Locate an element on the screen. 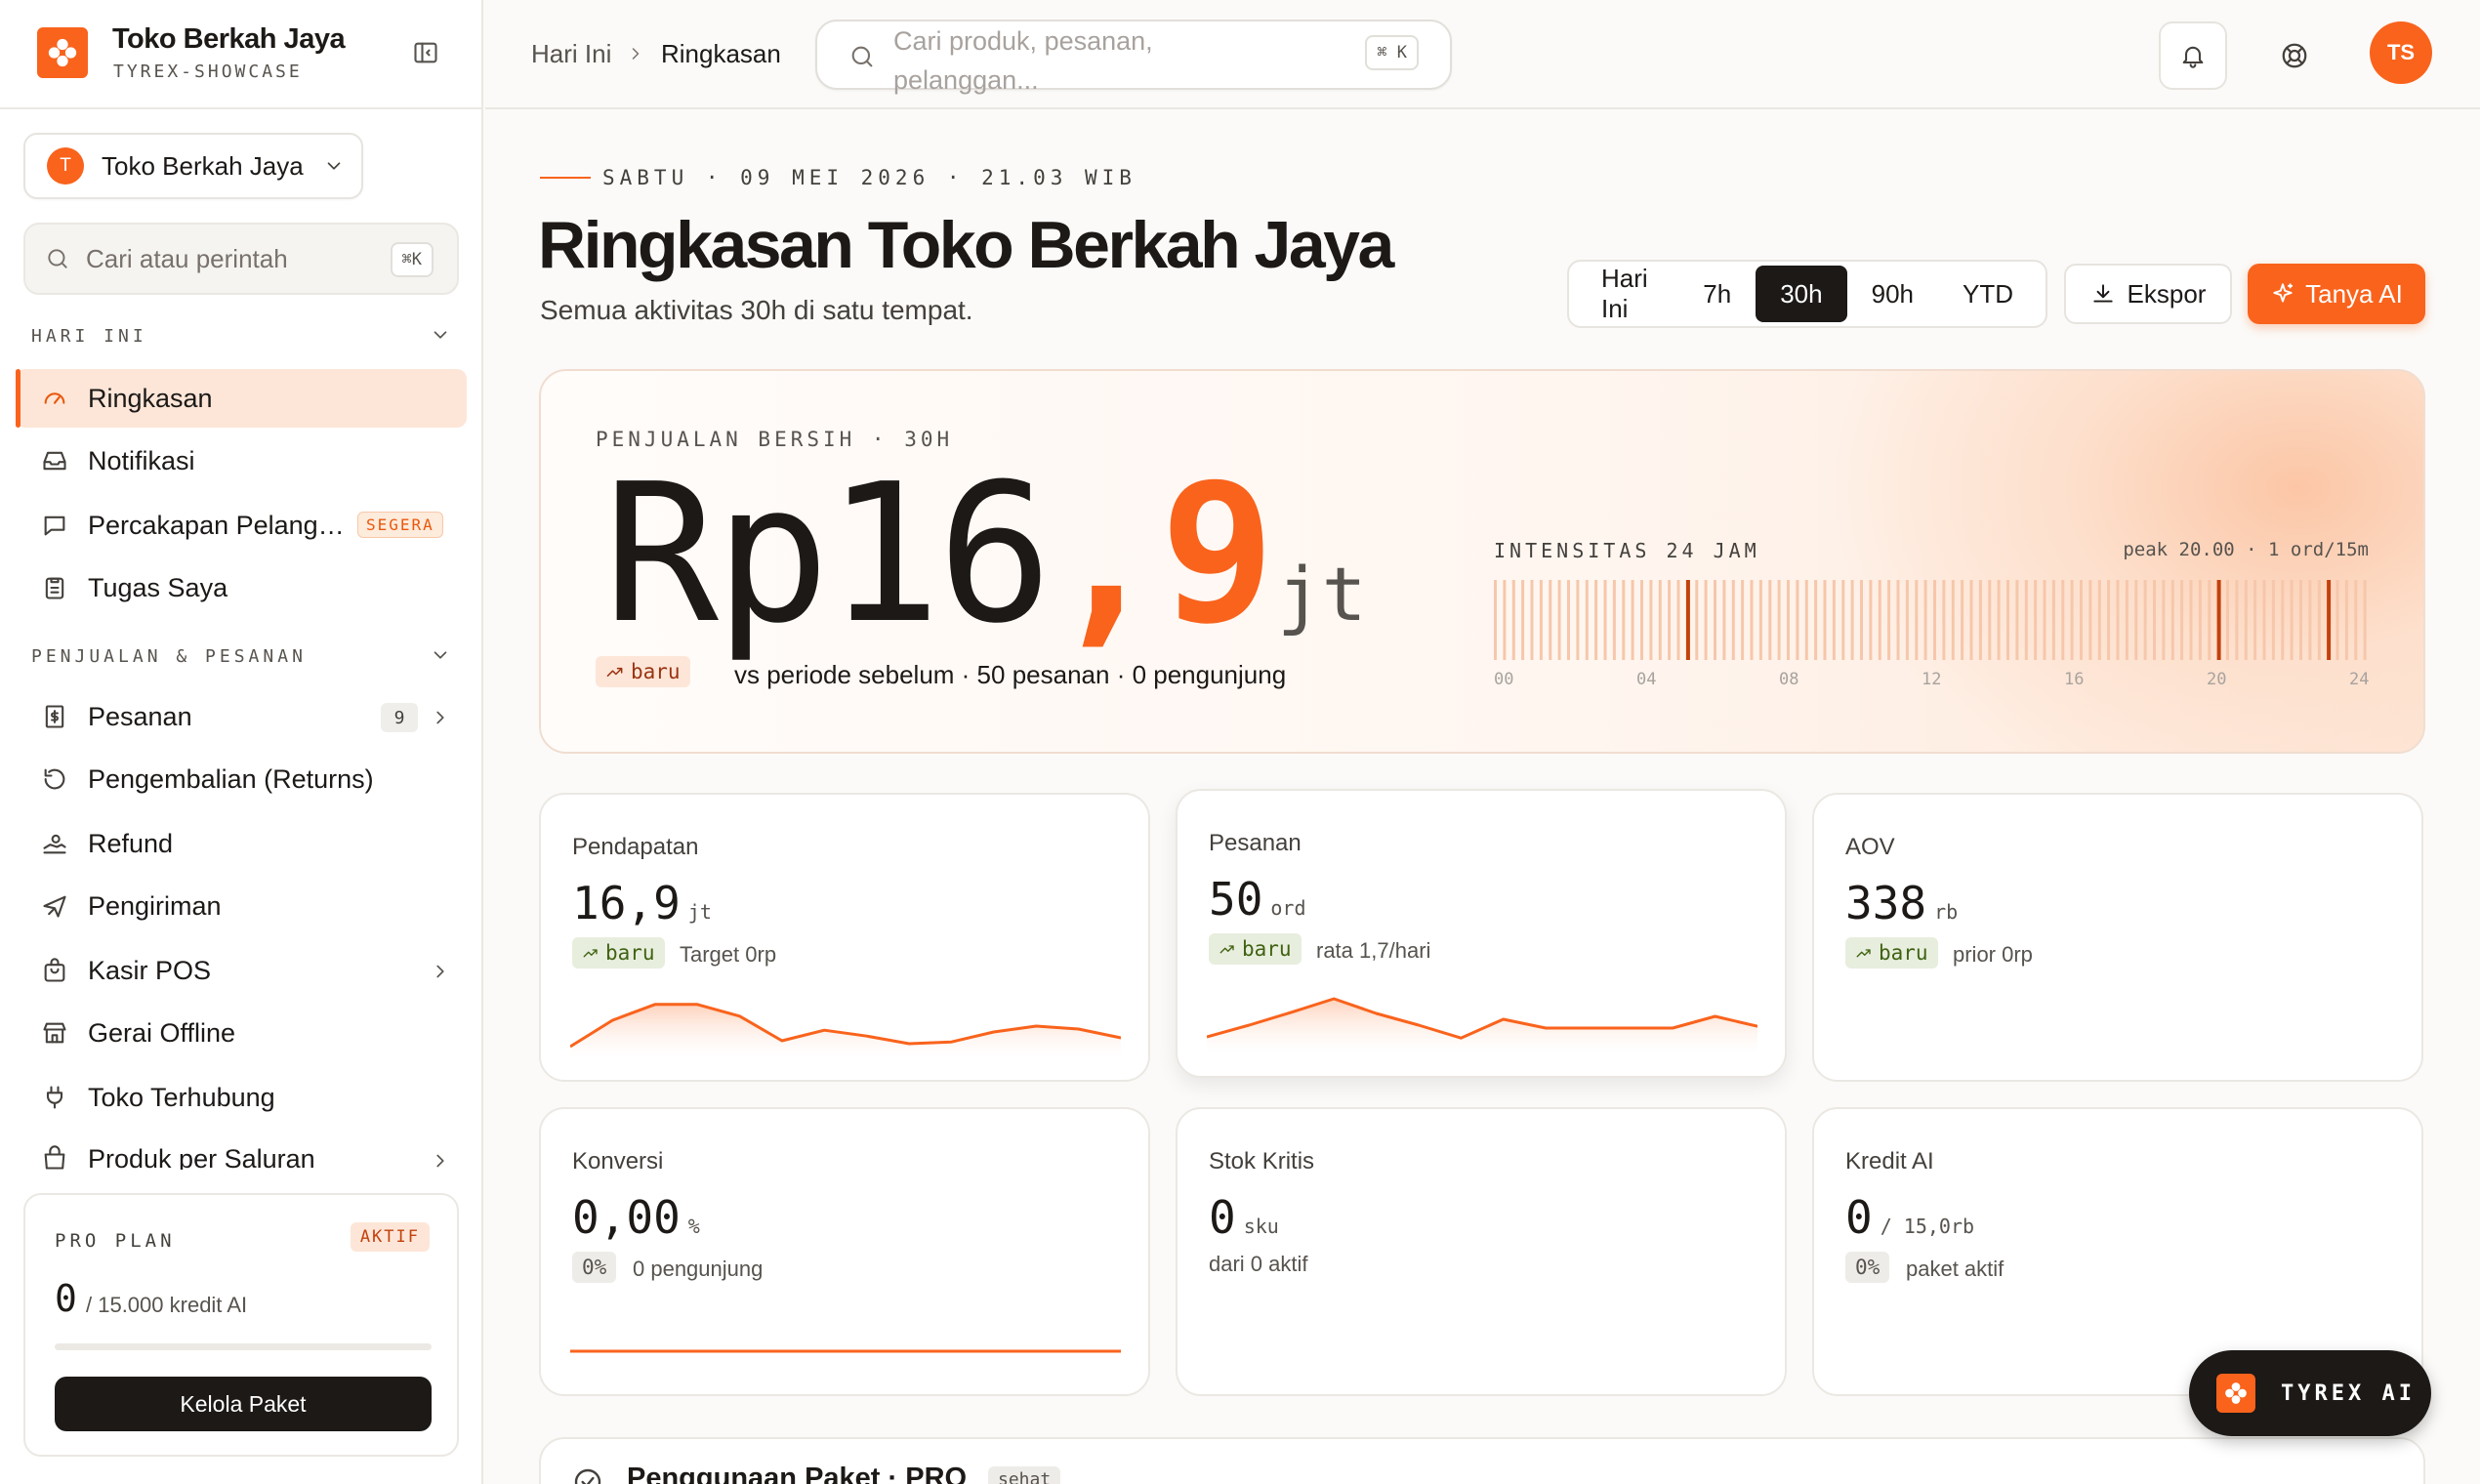 The height and width of the screenshot is (1484, 2480). breadcrumb-hari-ini: Hari Ini is located at coordinates (571, 54).